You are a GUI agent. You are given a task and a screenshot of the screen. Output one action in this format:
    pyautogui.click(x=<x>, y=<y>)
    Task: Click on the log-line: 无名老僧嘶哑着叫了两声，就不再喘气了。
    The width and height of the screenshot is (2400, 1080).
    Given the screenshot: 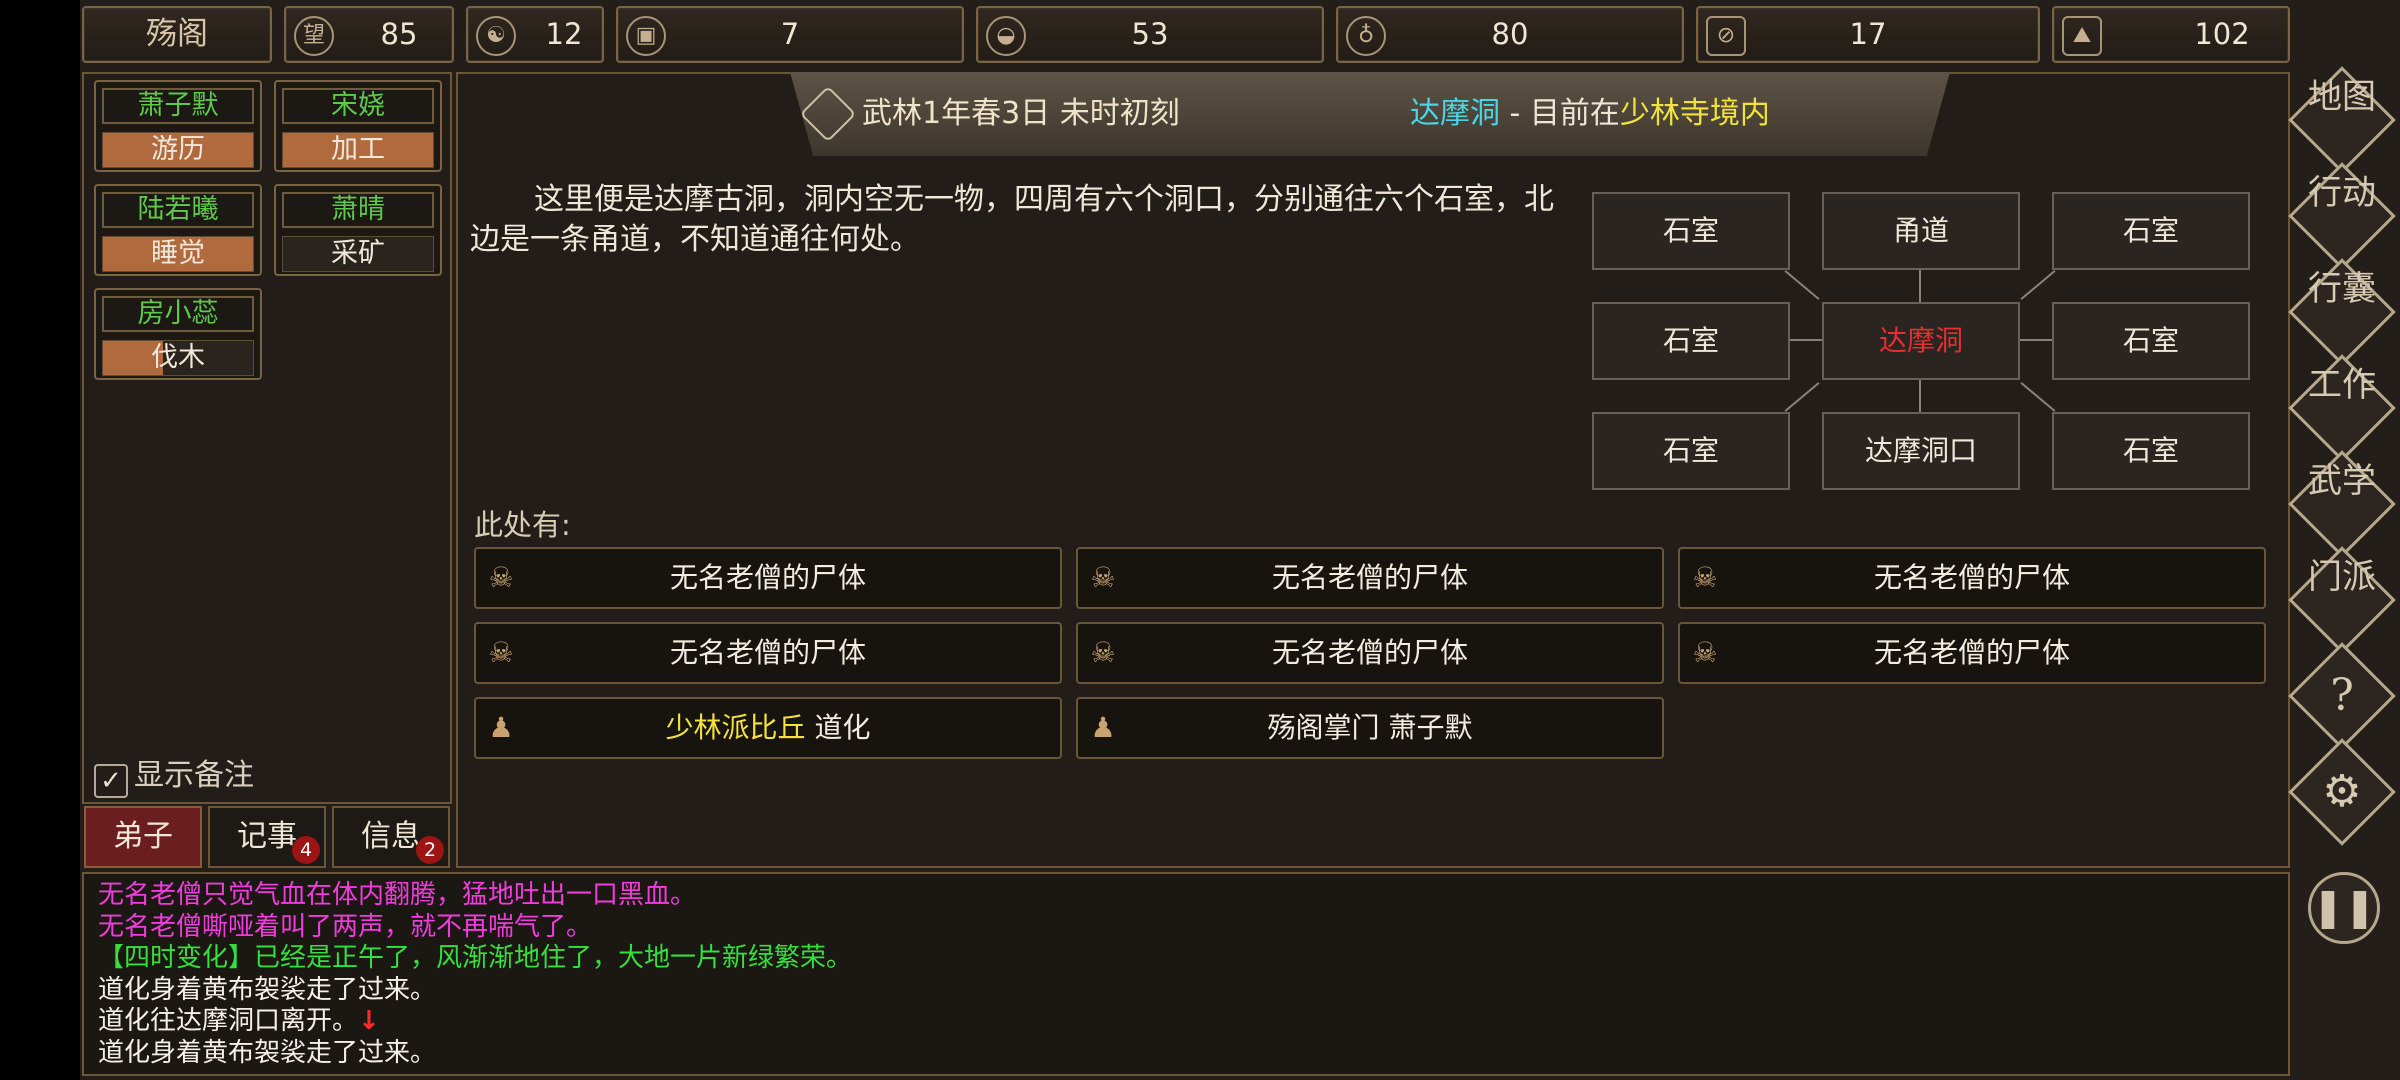 What is the action you would take?
    pyautogui.click(x=345, y=926)
    